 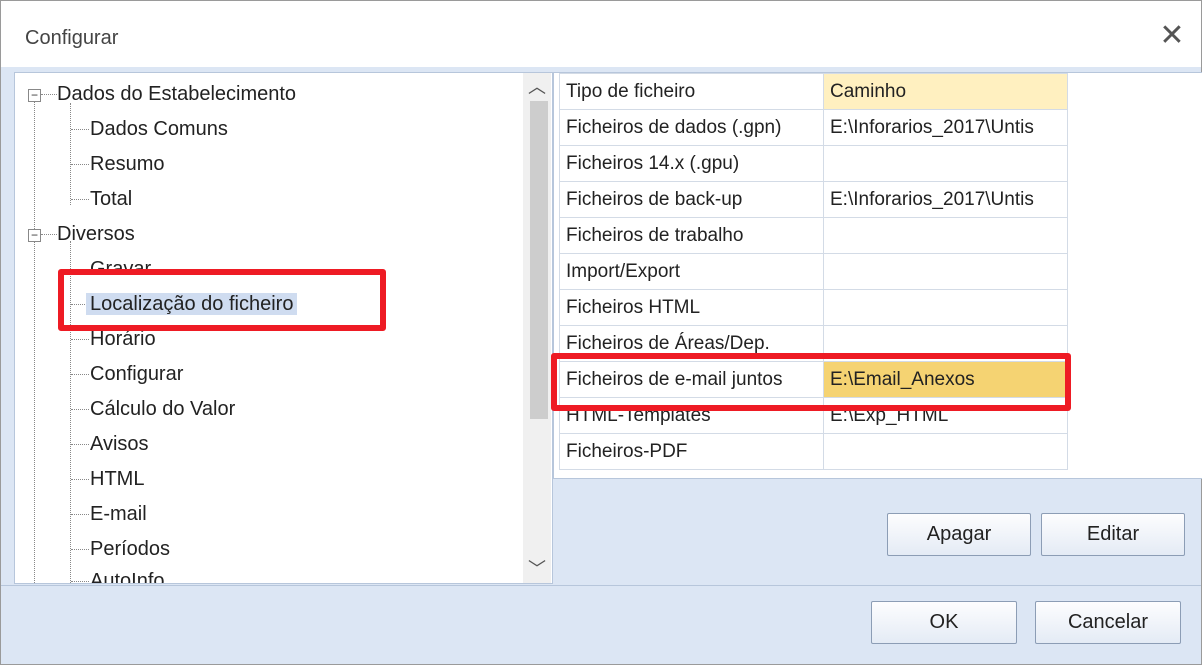 What do you see at coordinates (127, 575) in the screenshot?
I see `tree-item-autoinfo: AutoInfo` at bounding box center [127, 575].